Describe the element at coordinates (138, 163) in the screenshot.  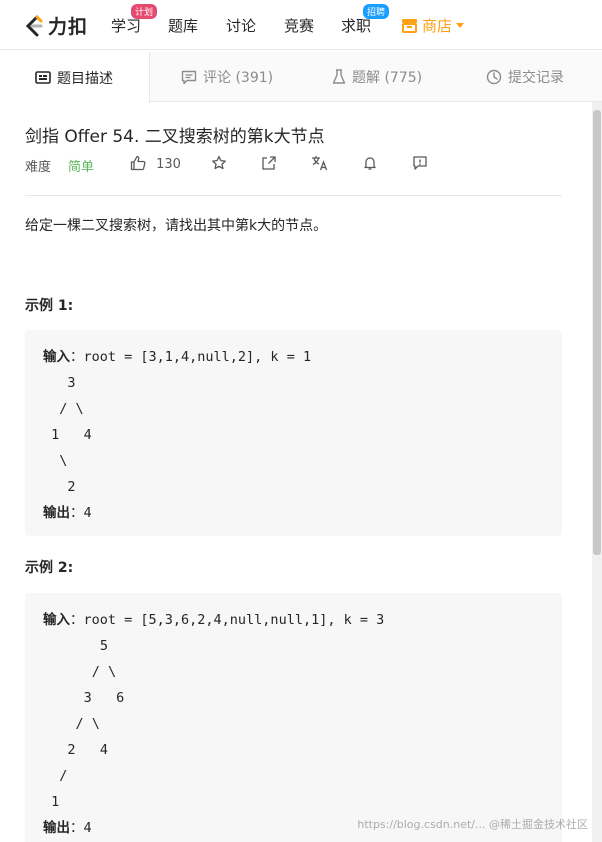
I see `thumbs-up-icon` at that location.